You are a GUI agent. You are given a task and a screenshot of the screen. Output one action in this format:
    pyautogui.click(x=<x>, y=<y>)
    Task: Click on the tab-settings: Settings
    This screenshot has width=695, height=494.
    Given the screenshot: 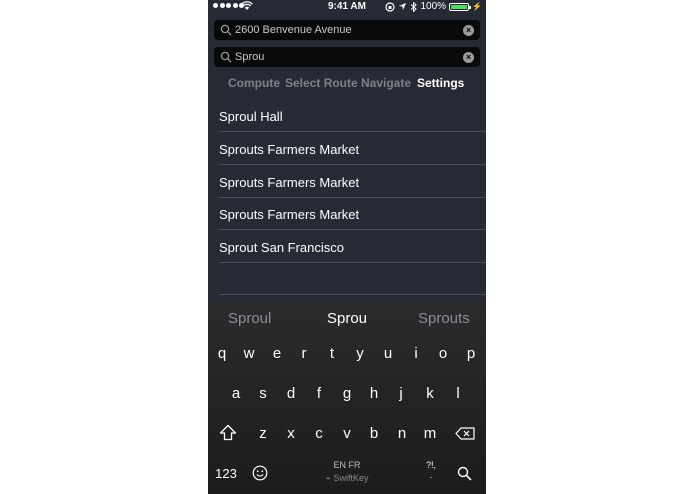 What is the action you would take?
    pyautogui.click(x=440, y=83)
    